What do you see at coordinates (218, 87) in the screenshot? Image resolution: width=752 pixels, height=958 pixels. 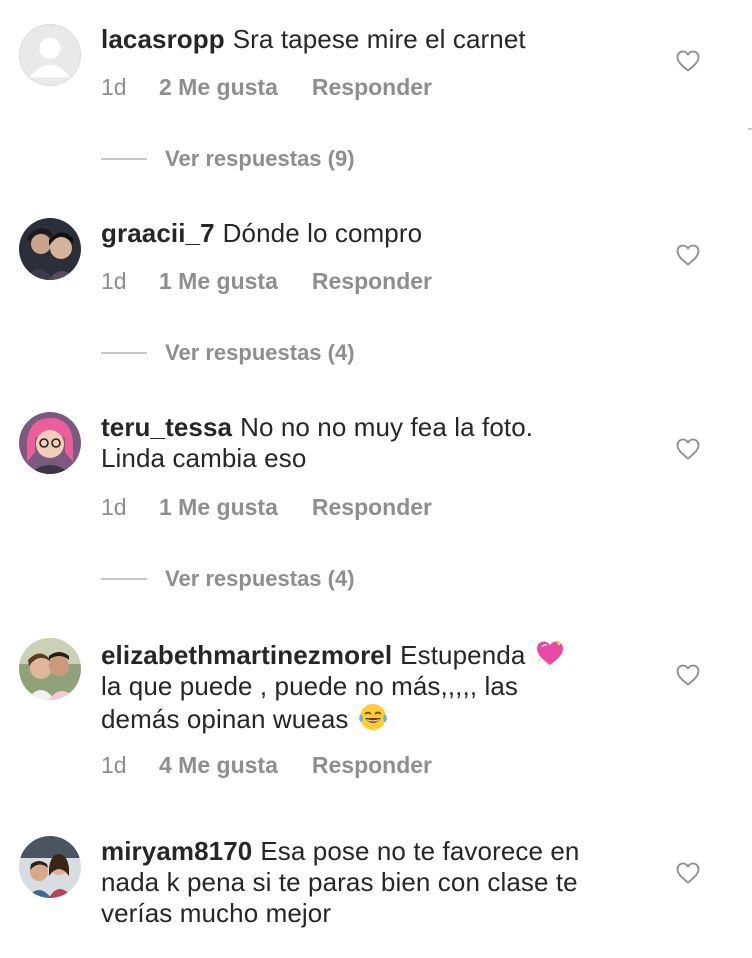 I see `likes-count: 2 Me gusta` at bounding box center [218, 87].